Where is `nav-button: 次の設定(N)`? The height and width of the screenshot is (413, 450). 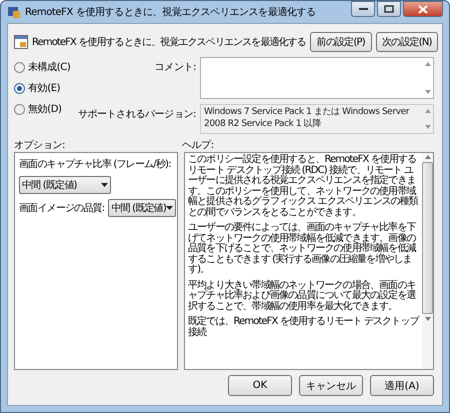 nav-button: 次の設定(N) is located at coordinates (407, 42).